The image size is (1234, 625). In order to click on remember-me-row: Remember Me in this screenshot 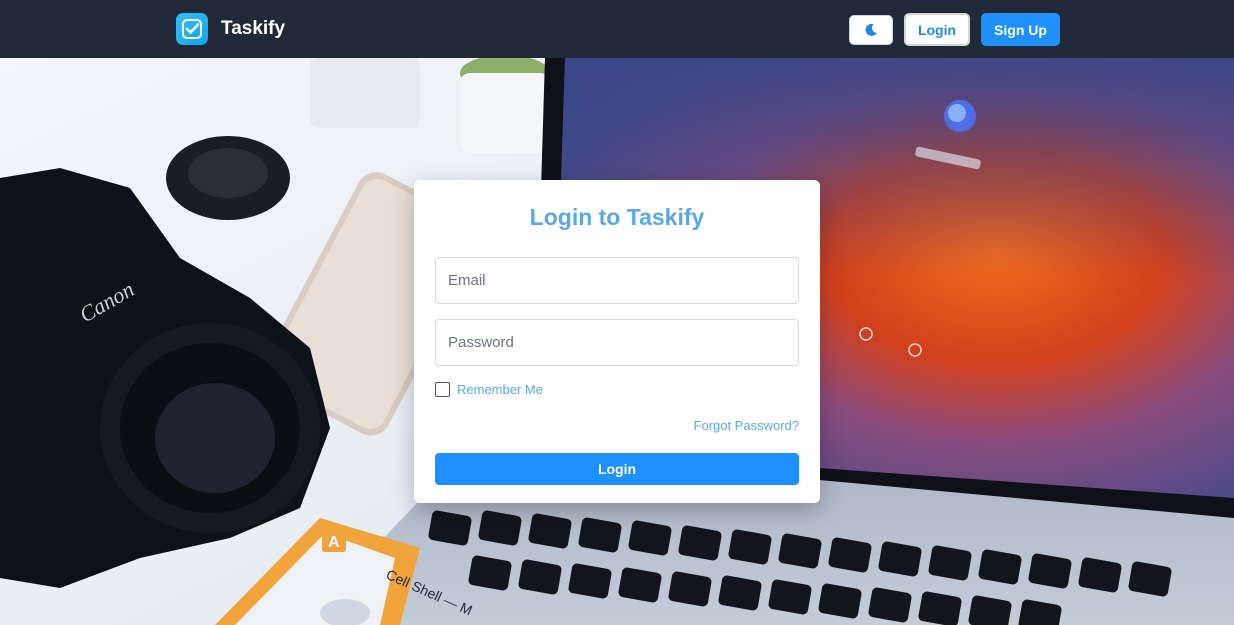, I will do `click(617, 389)`.